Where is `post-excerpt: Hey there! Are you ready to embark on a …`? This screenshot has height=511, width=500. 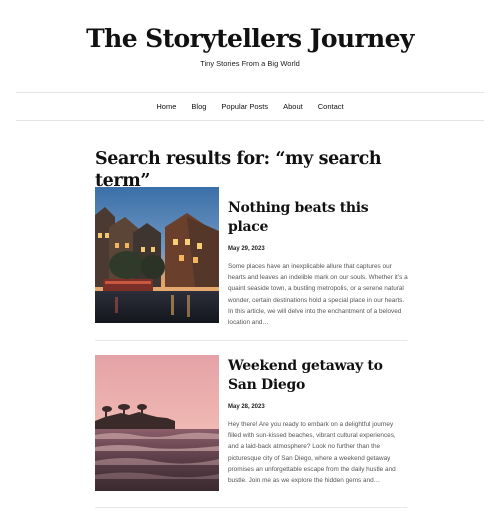
post-excerpt: Hey there! Are you ready to embark on a … is located at coordinates (312, 453).